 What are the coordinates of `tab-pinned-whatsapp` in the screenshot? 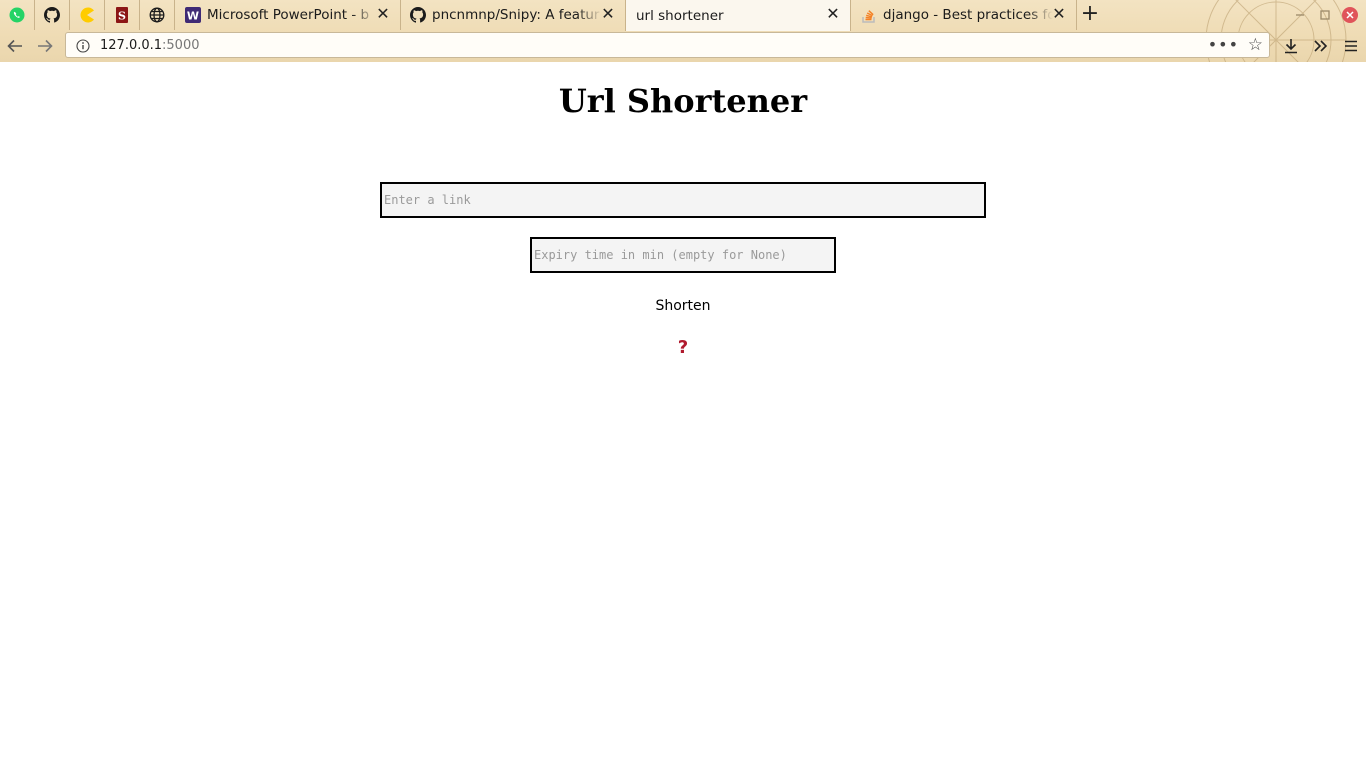 It's located at (17, 15).